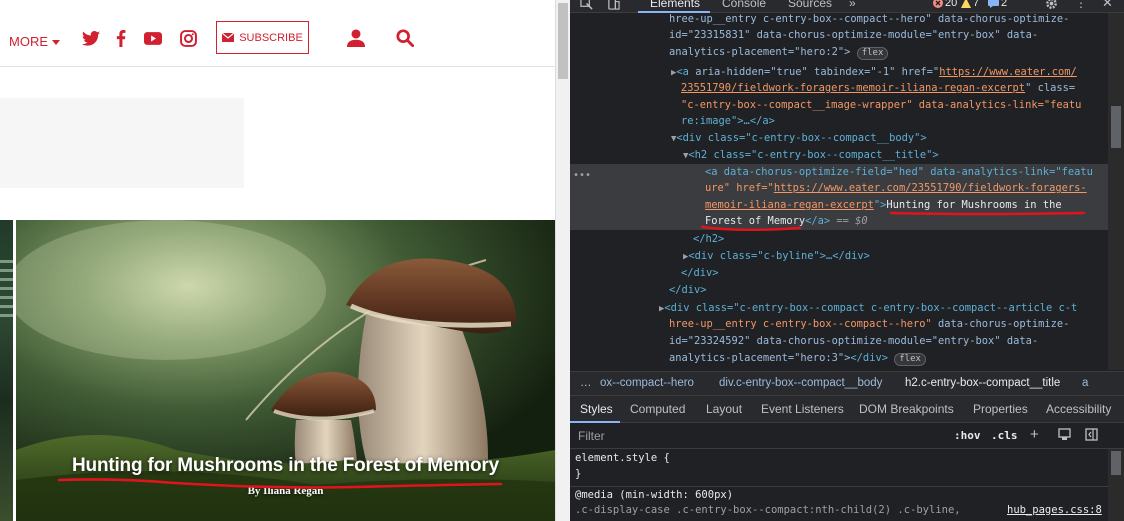 This screenshot has width=1124, height=521. I want to click on site-header: MORE SUBSCRIBE, so click(277, 33).